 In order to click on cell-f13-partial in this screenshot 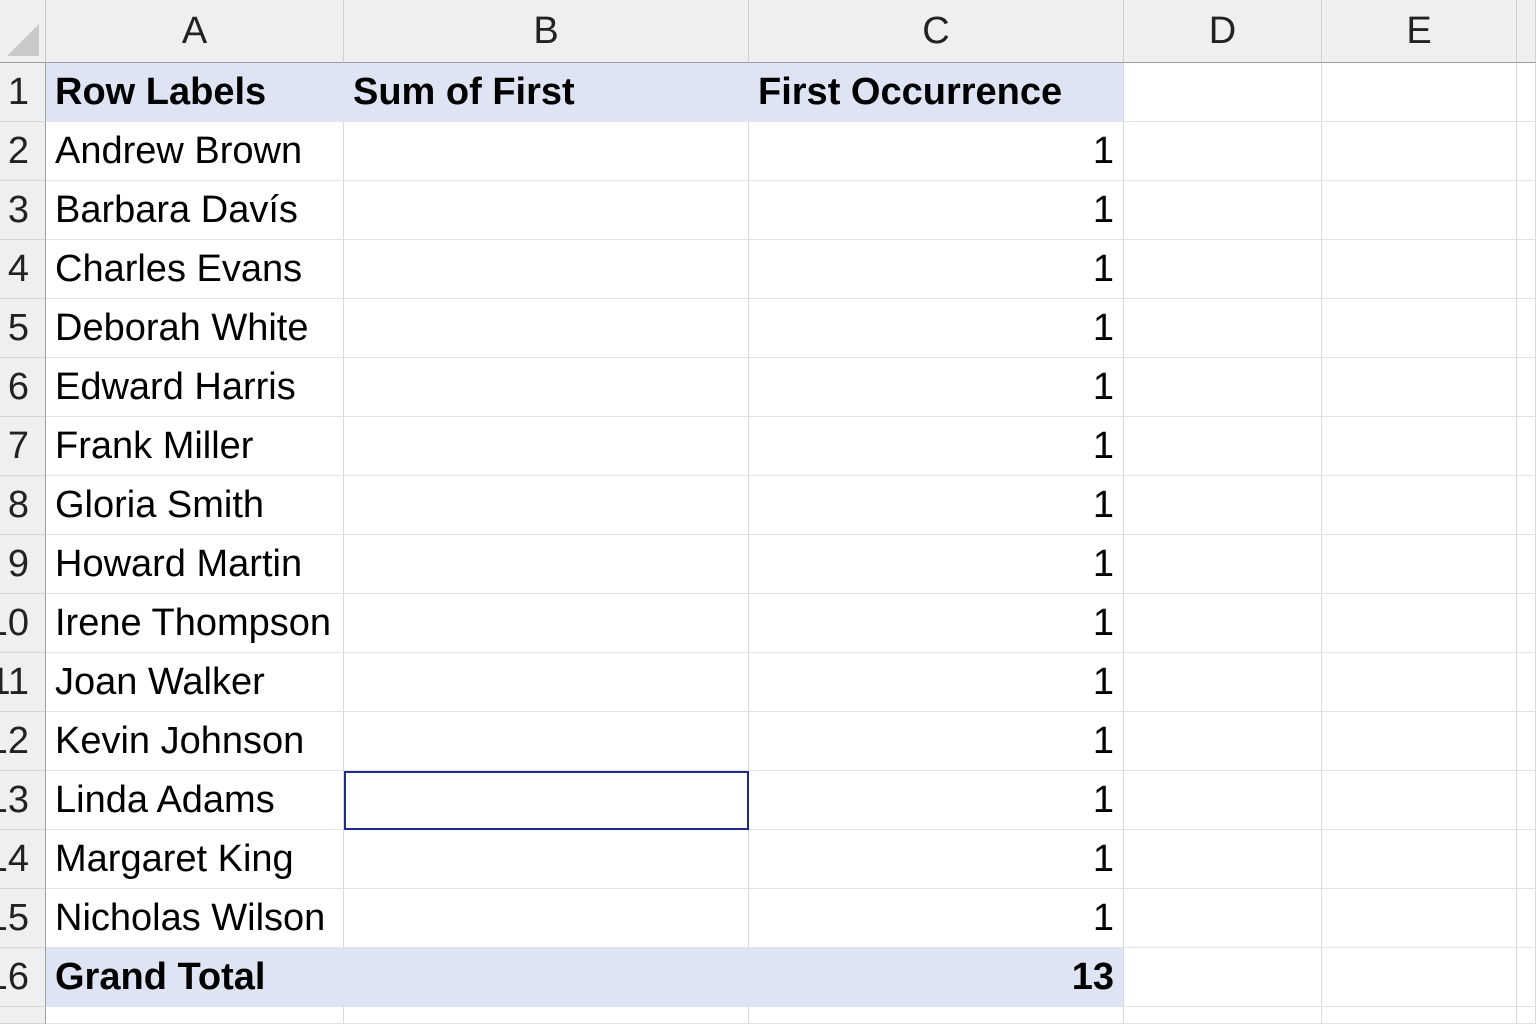, I will do `click(1526, 800)`.